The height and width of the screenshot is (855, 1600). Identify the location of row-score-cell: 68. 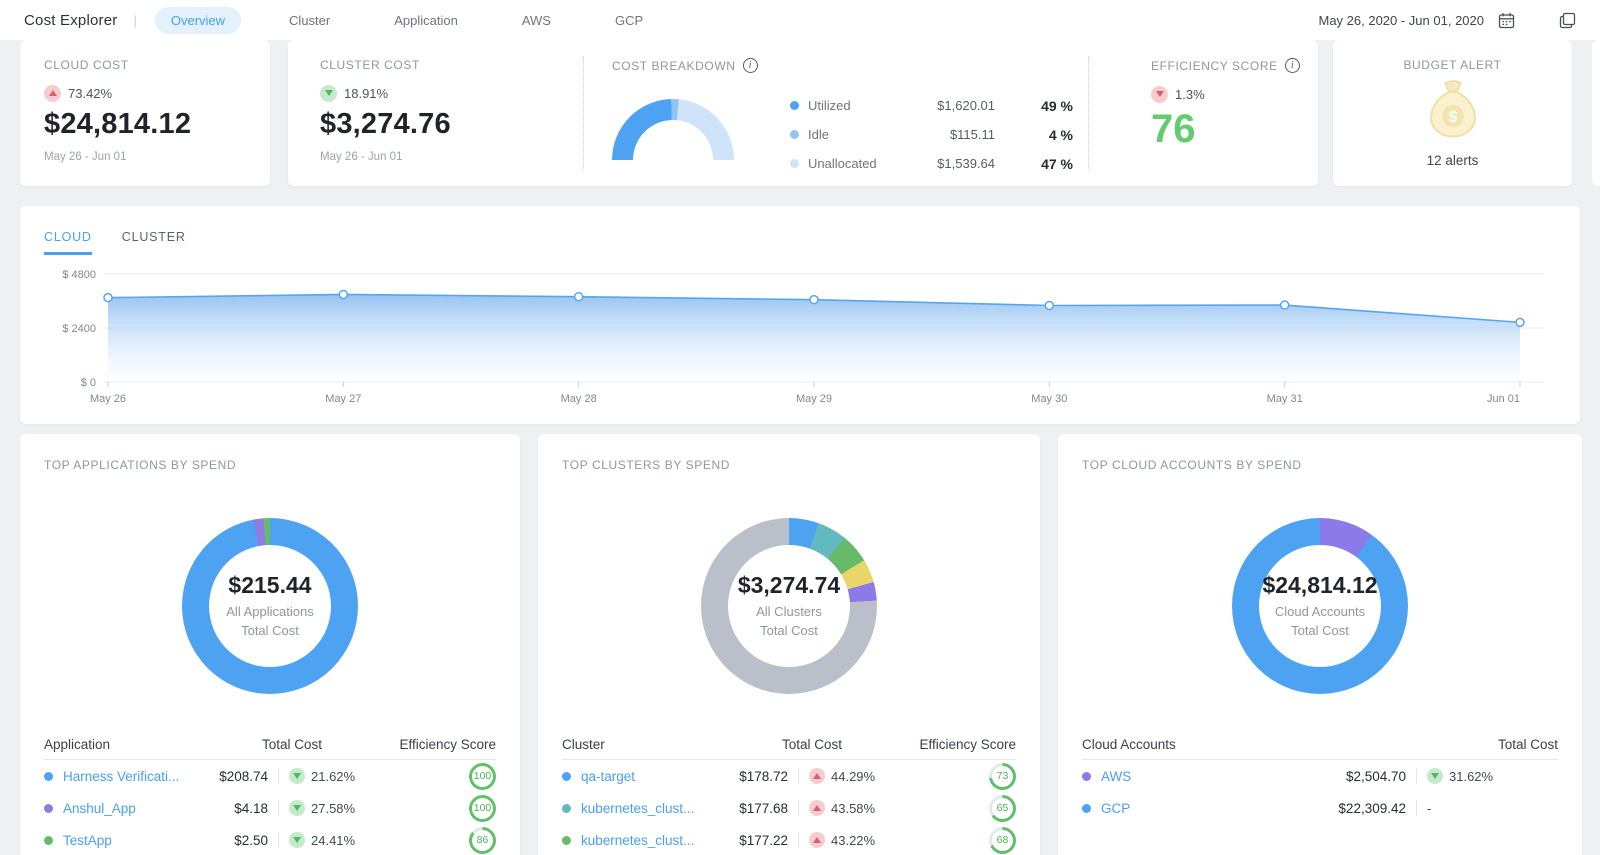
(1002, 840).